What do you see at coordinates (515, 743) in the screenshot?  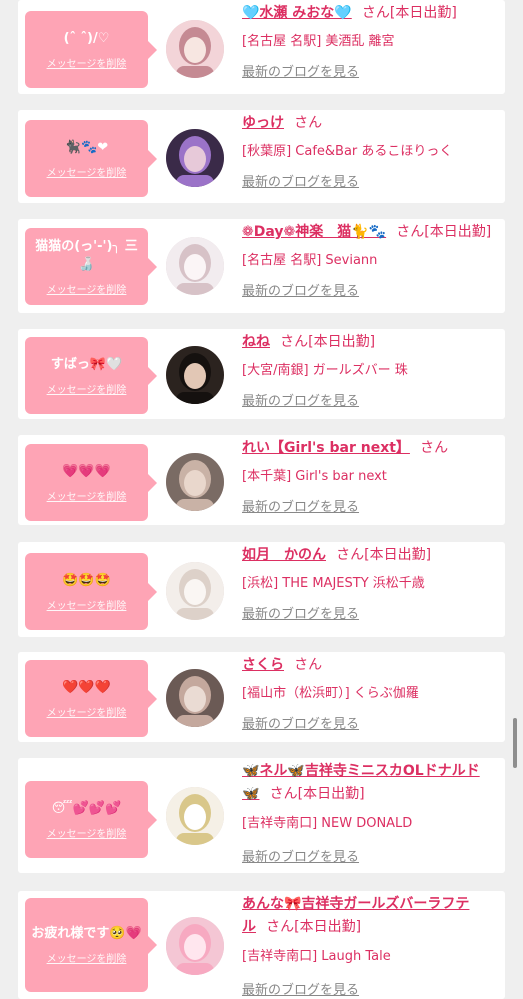 I see `scrollbar` at bounding box center [515, 743].